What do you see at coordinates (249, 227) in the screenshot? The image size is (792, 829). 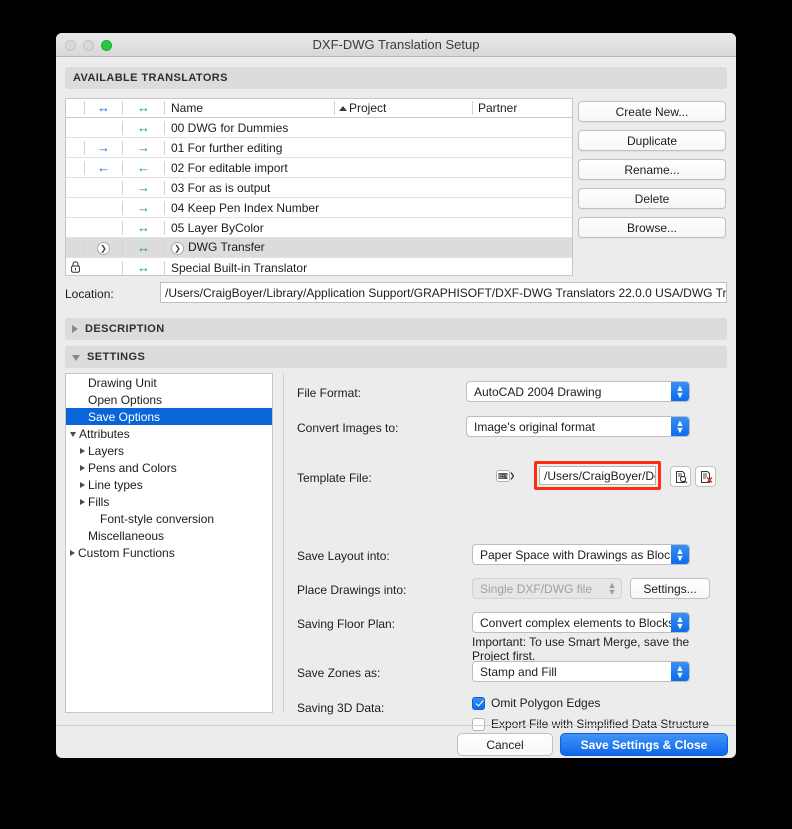 I see `table-cell-name: 05 Layer ByColor` at bounding box center [249, 227].